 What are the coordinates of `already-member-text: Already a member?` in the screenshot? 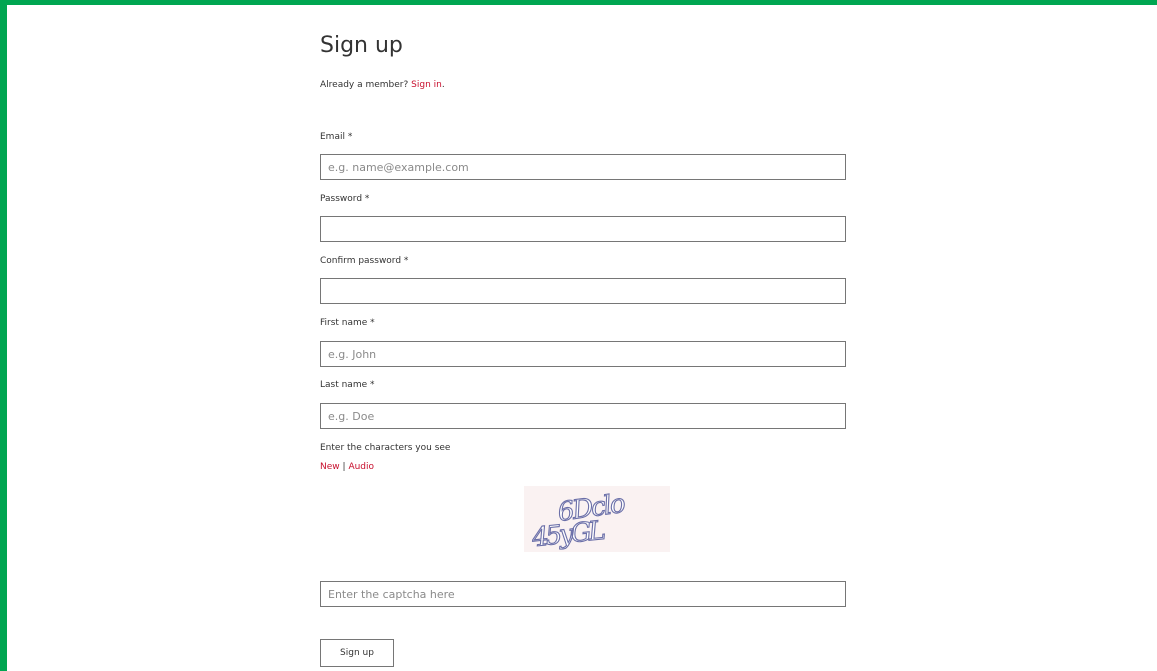 It's located at (364, 85).